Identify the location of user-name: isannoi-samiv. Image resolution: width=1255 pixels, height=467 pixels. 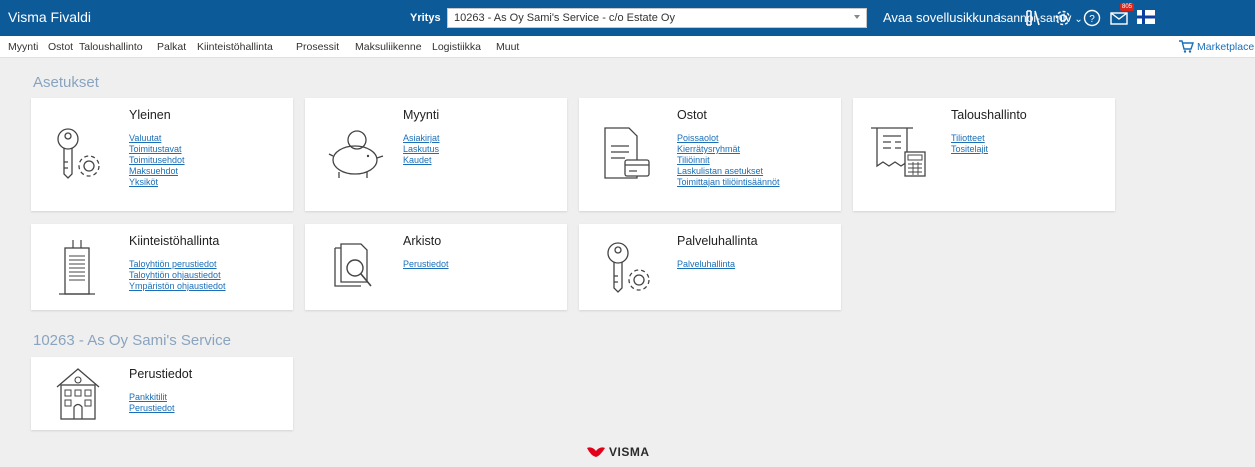
(1035, 18).